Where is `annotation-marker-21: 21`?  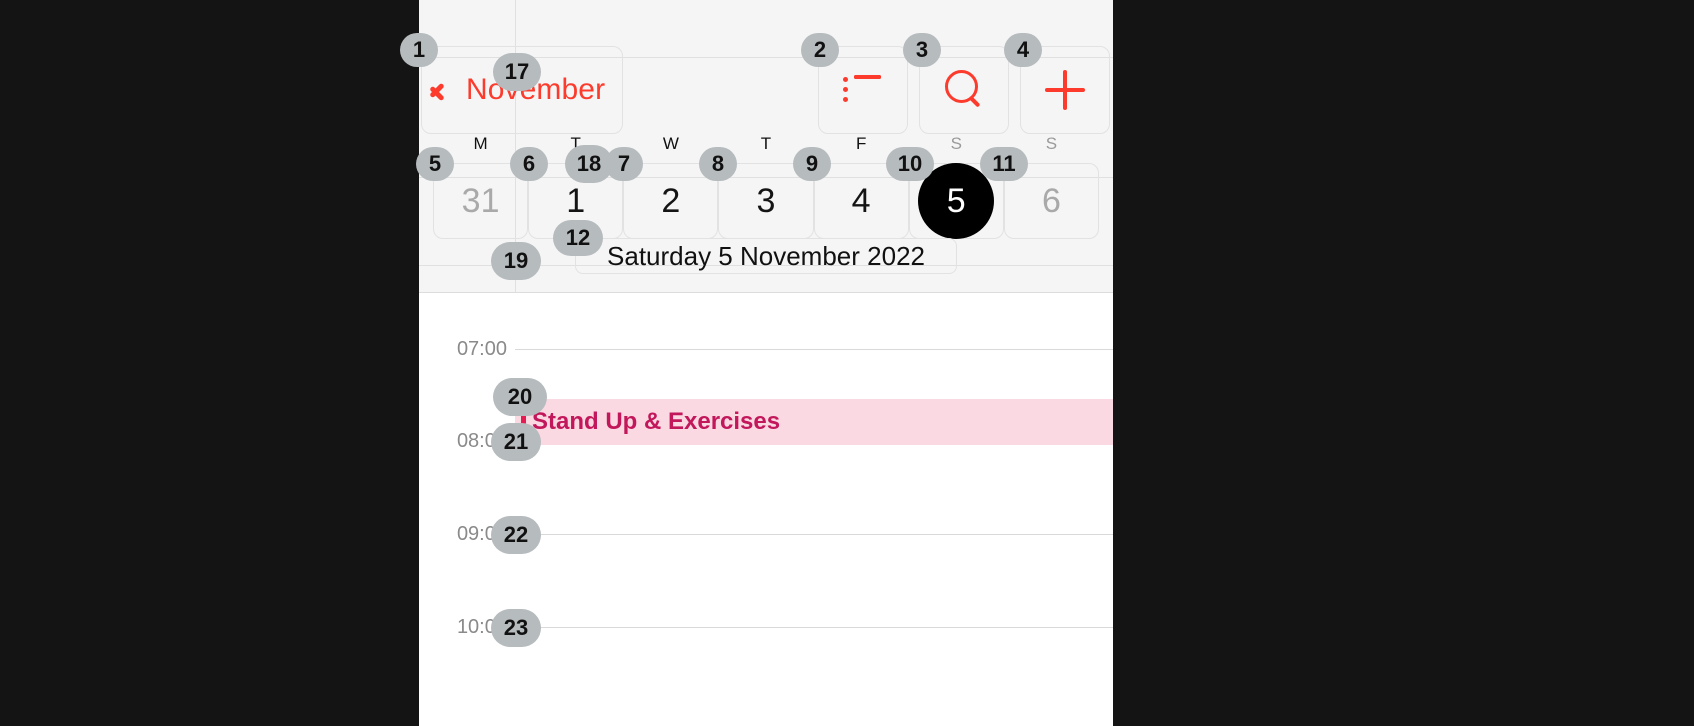 annotation-marker-21: 21 is located at coordinates (516, 442).